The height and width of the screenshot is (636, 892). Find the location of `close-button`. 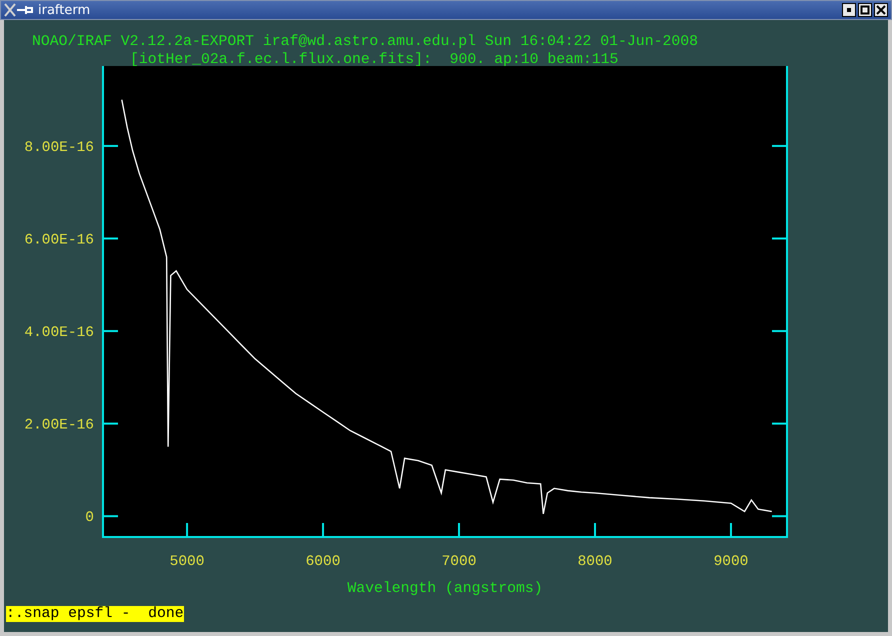

close-button is located at coordinates (881, 10).